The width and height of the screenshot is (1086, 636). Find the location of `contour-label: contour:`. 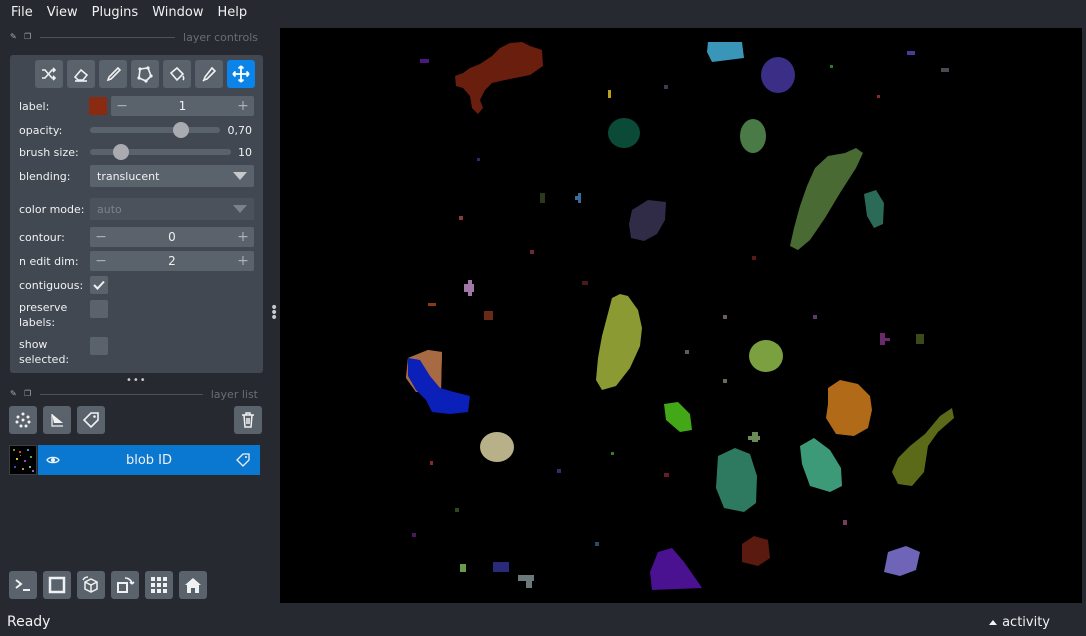

contour-label: contour: is located at coordinates (42, 237).